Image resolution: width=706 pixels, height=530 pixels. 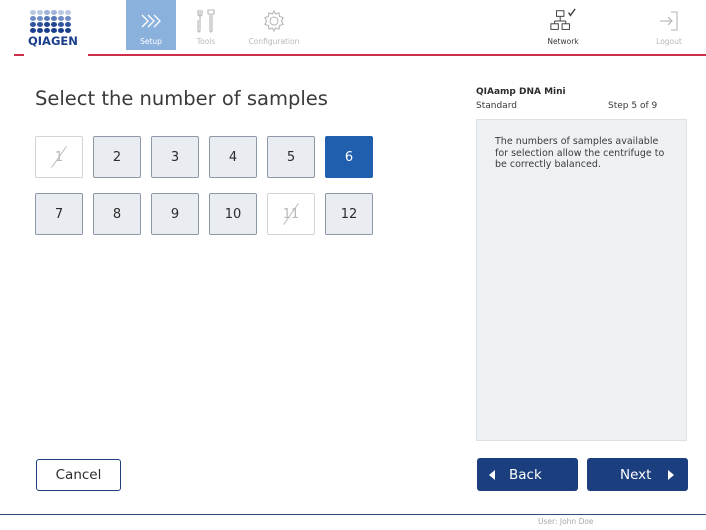 I want to click on sample-count-button-8: 8, so click(x=117, y=214).